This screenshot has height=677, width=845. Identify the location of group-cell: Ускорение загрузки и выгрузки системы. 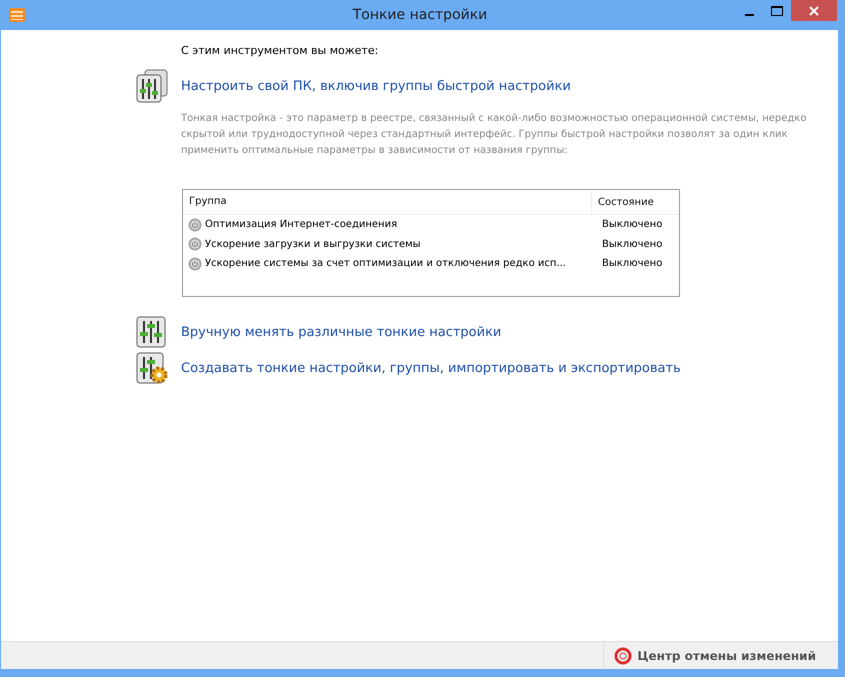
(401, 244).